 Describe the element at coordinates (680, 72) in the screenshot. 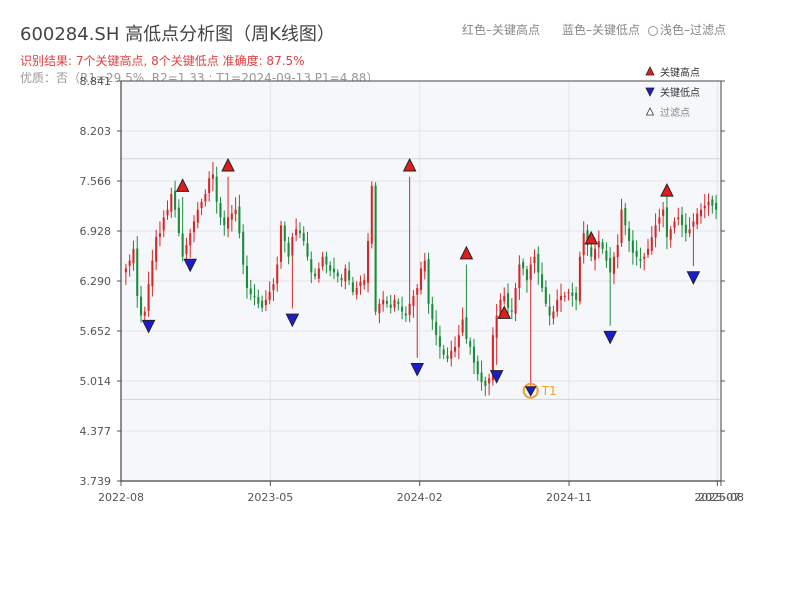

I see `legend-high-label: 关键高点` at that location.